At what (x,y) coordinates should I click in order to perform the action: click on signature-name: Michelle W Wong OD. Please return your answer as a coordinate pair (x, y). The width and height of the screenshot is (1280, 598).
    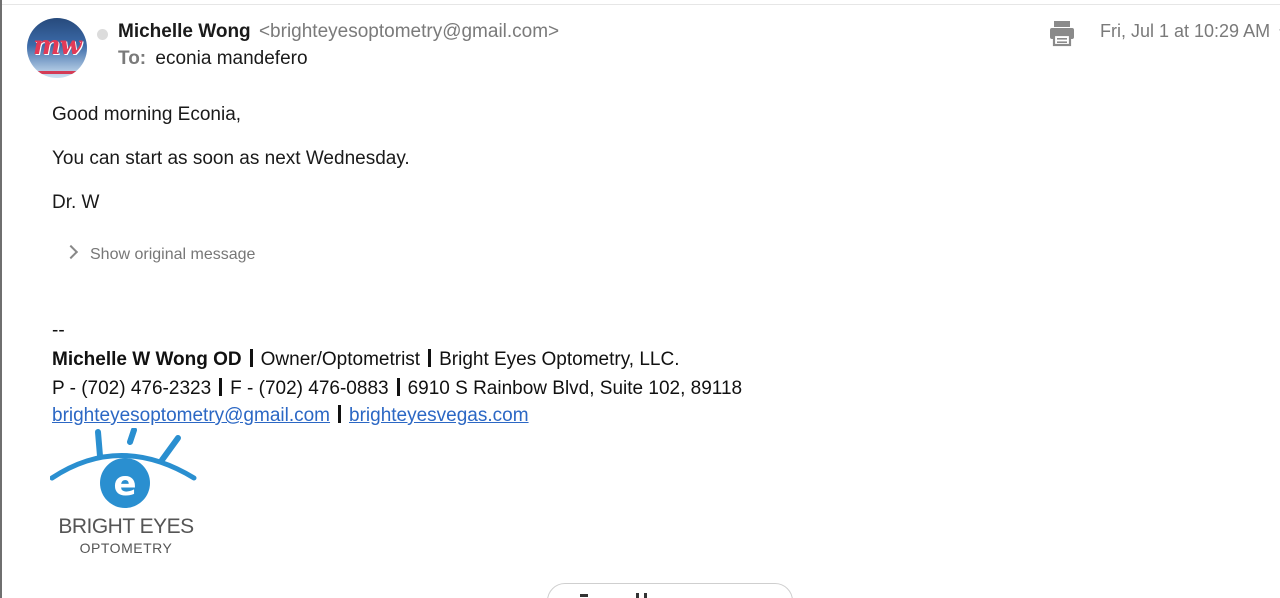
    Looking at the image, I should click on (147, 359).